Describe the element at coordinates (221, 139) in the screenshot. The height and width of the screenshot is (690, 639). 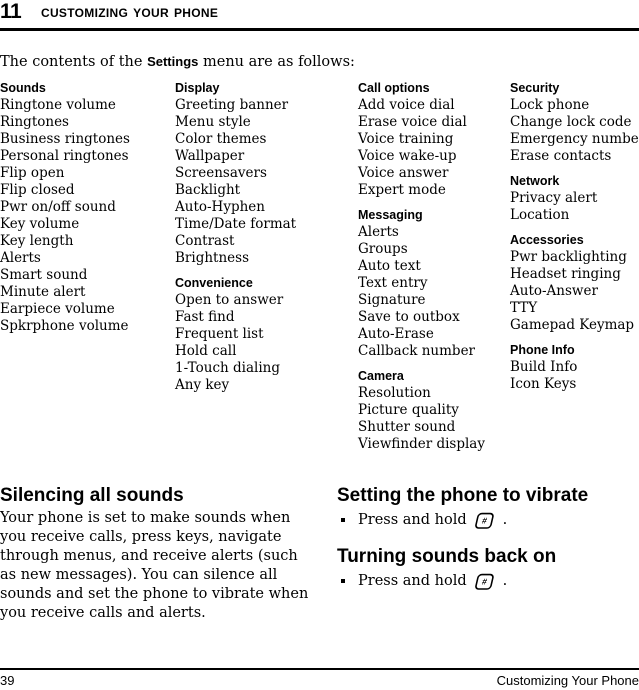
I see `menu-item: Color themes` at that location.